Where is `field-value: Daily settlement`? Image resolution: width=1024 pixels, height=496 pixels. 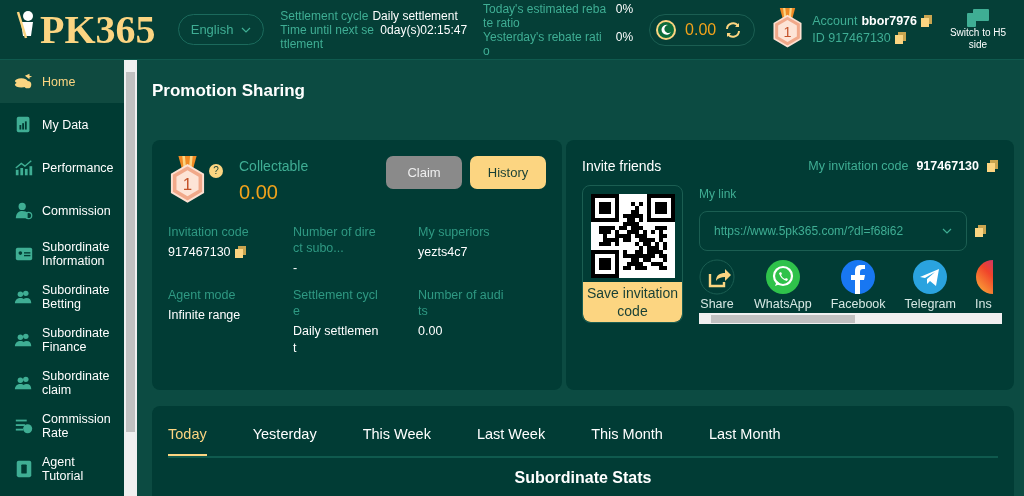
field-value: Daily settlement is located at coordinates (336, 339).